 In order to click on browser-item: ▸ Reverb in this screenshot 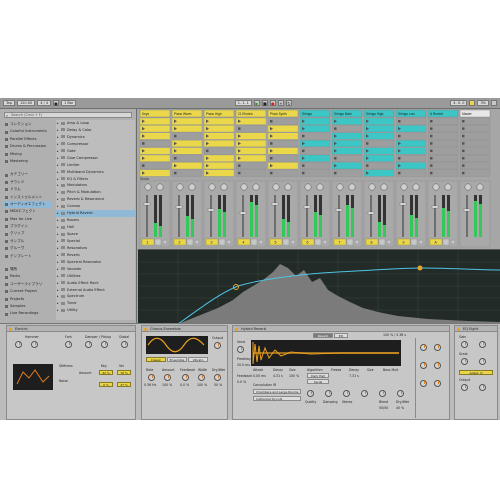, I will do `click(95, 255)`.